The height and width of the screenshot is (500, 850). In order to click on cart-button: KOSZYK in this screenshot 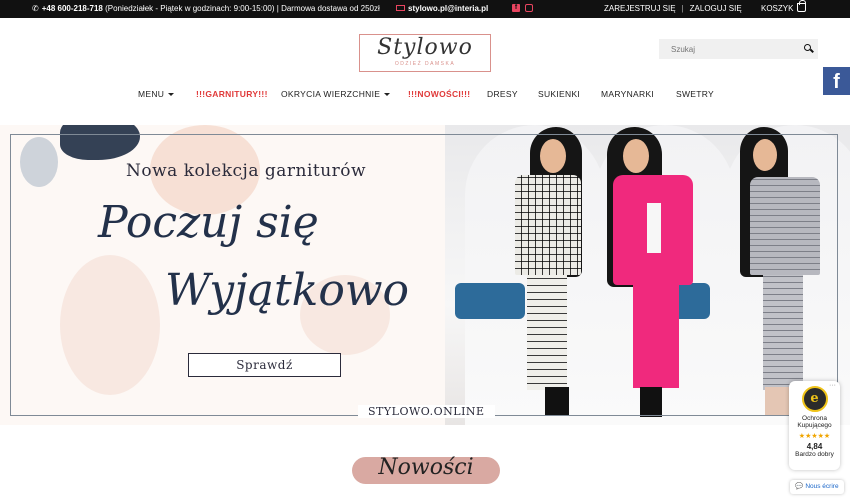, I will do `click(784, 6)`.